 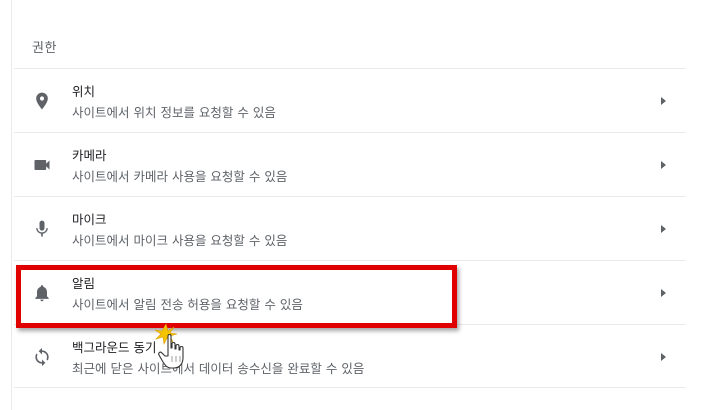 What do you see at coordinates (89, 155) in the screenshot?
I see `permission-label: 카메라` at bounding box center [89, 155].